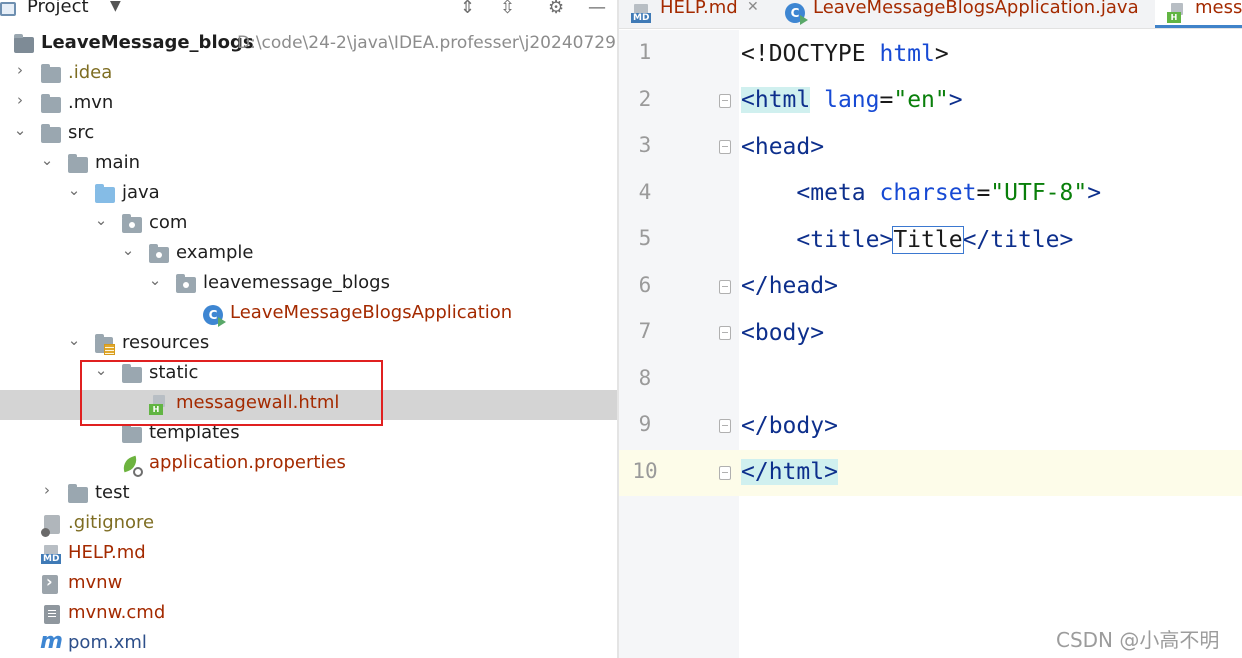 This screenshot has width=1242, height=658. I want to click on code-line-2: <html lang="en">, so click(852, 100).